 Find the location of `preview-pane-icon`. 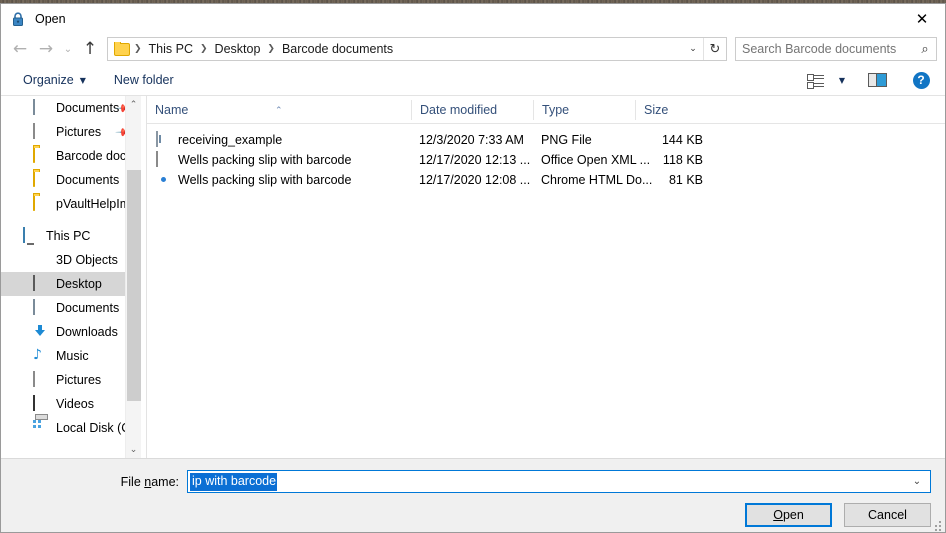

preview-pane-icon is located at coordinates (877, 80).